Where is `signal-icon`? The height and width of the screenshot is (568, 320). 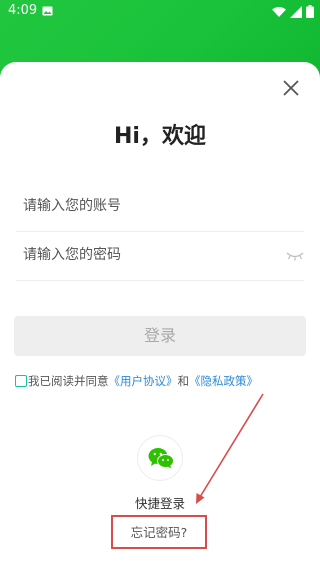
signal-icon is located at coordinates (296, 11).